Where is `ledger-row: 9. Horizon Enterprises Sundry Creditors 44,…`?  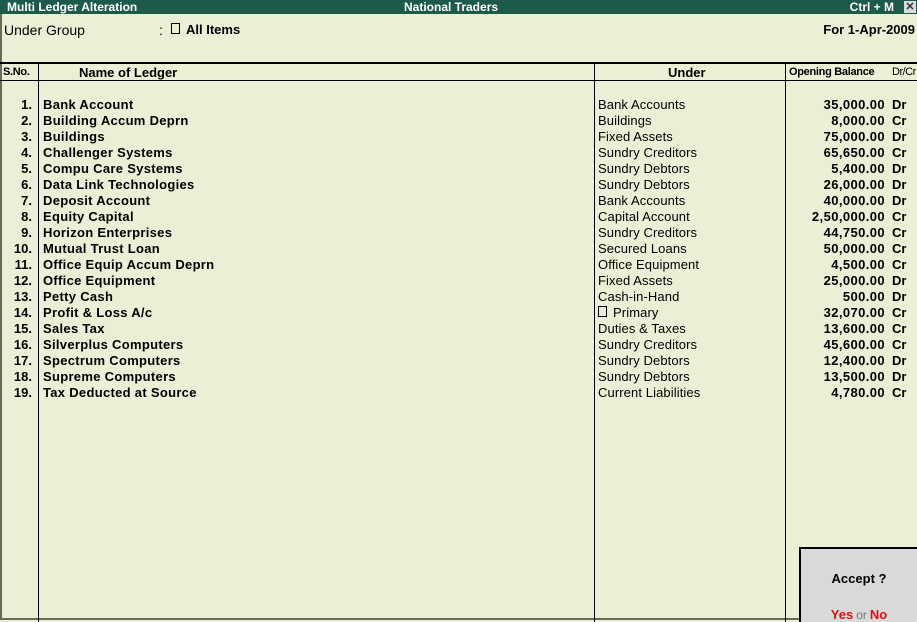 ledger-row: 9. Horizon Enterprises Sundry Creditors 44,… is located at coordinates (458, 233).